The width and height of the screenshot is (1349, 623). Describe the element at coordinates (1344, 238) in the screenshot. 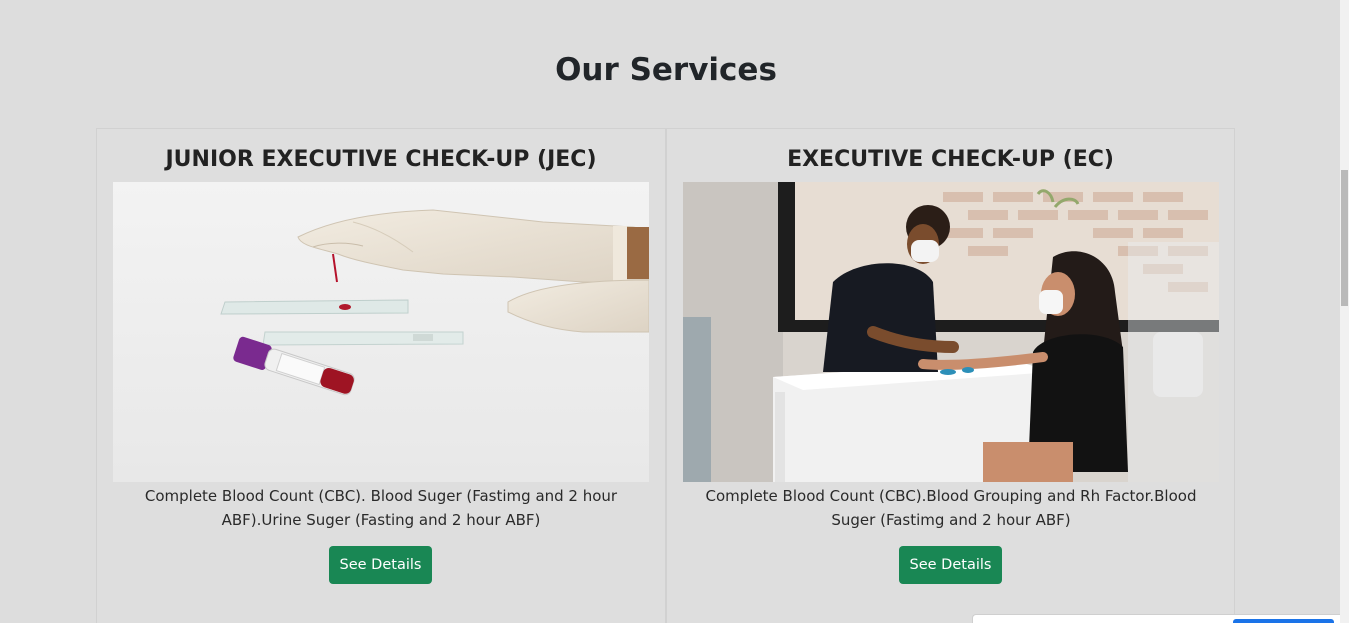

I see `scrollbar-thumb` at that location.